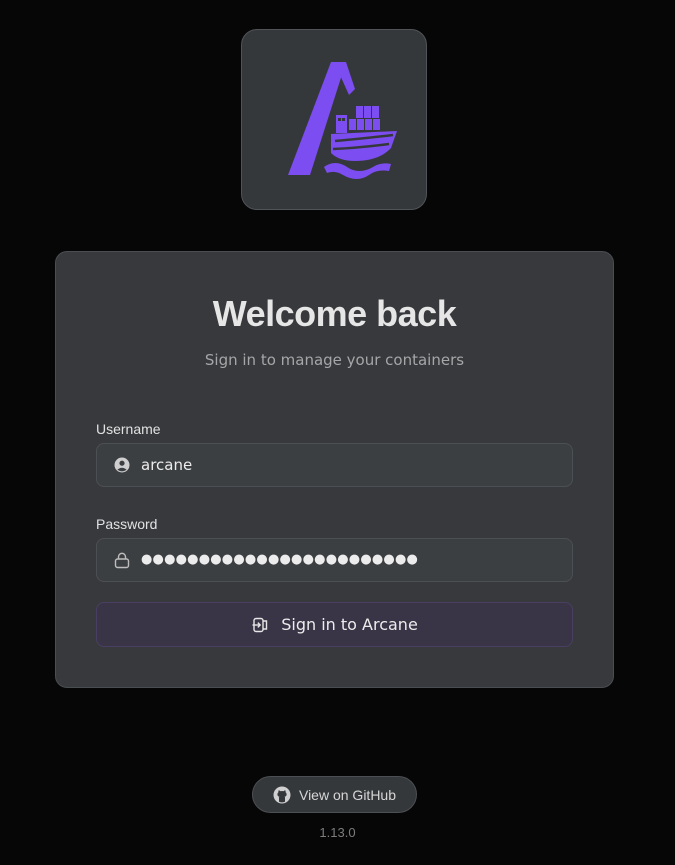 The image size is (675, 865). I want to click on sign-in-button: Sign in to Arcane, so click(334, 624).